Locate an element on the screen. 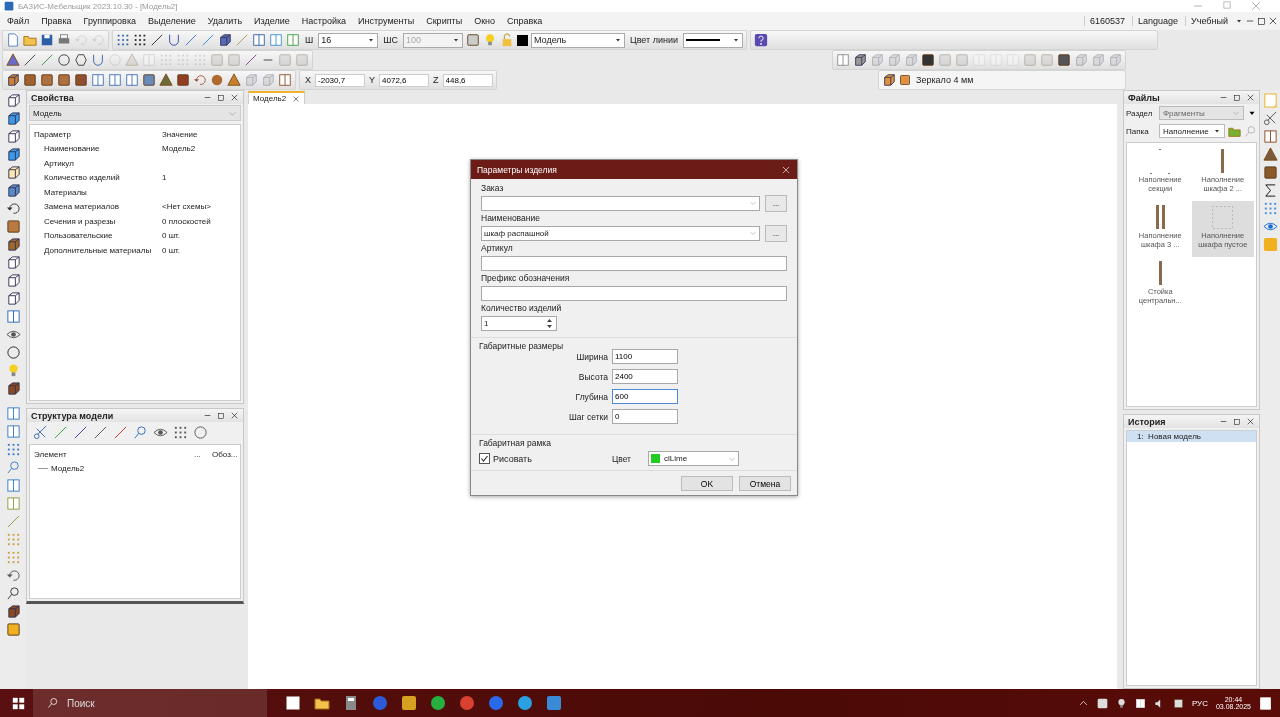 The height and width of the screenshot is (717, 1280). hex-icon is located at coordinates (81, 60).